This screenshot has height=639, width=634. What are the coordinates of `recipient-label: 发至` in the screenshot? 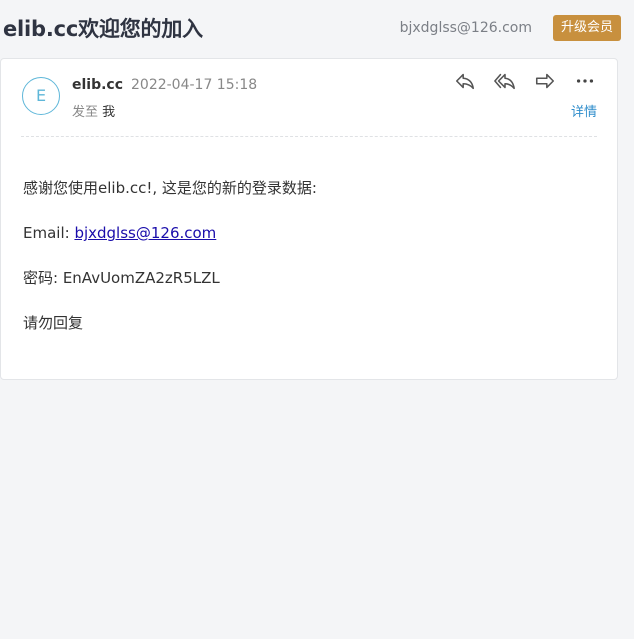 It's located at (85, 112).